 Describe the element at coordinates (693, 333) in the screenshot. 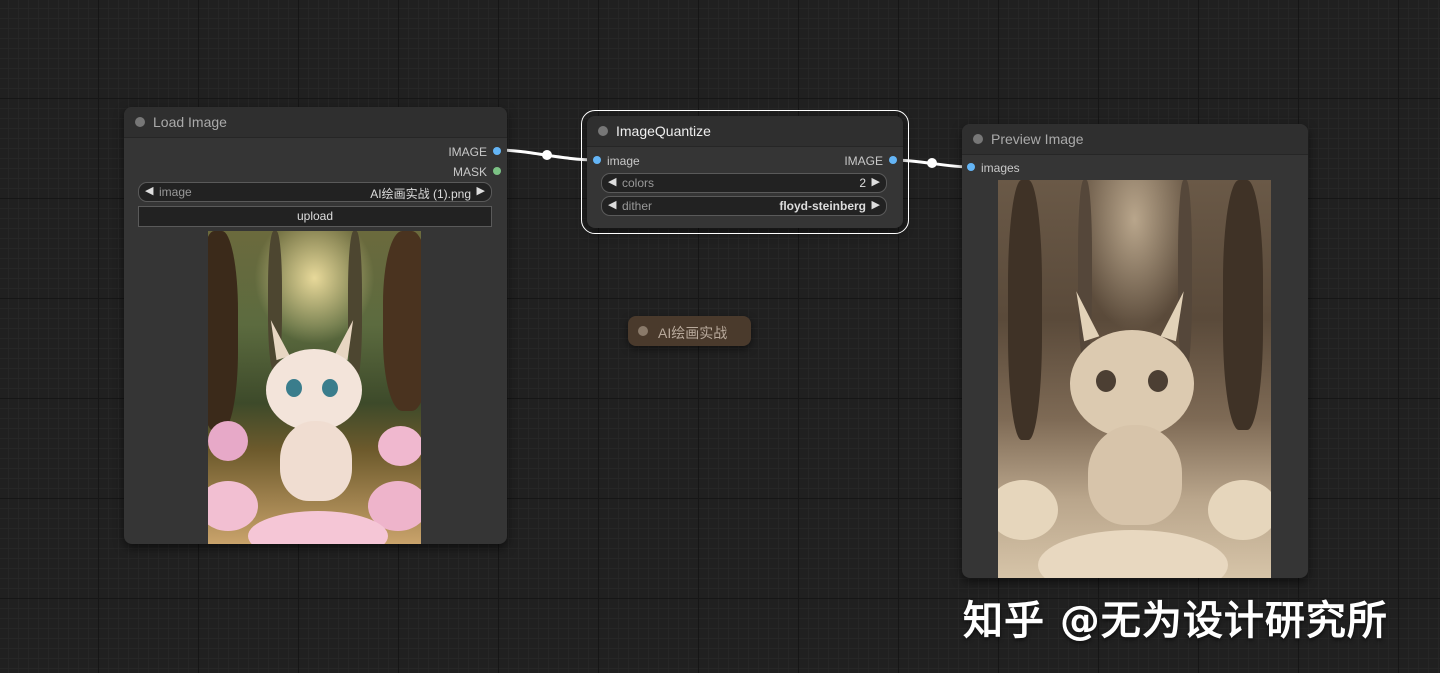

I see `note-title: AI绘画实战` at that location.